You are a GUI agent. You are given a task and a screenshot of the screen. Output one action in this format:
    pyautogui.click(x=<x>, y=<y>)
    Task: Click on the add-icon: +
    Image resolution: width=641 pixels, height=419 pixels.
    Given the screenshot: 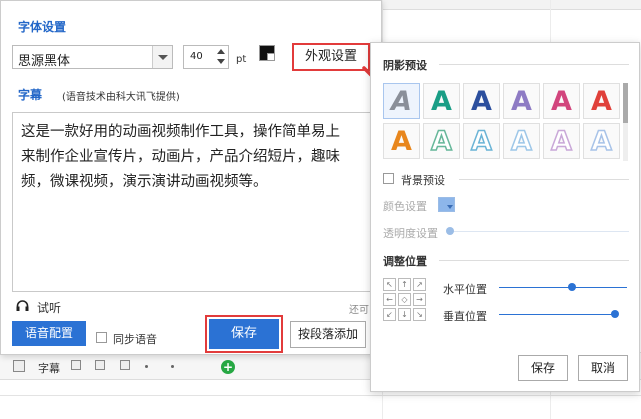 What is the action you would take?
    pyautogui.click(x=228, y=367)
    